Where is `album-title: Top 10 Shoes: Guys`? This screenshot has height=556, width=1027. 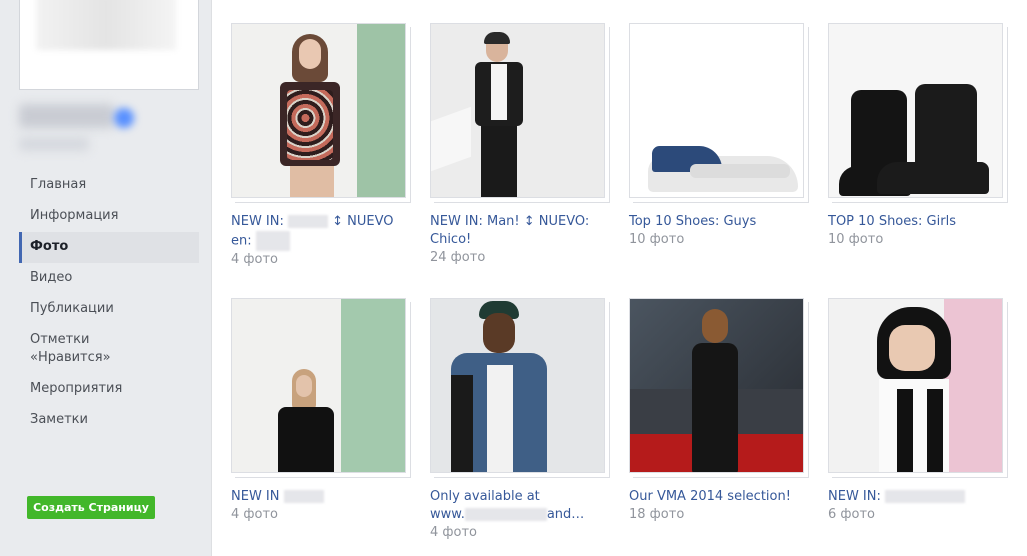 album-title: Top 10 Shoes: Guys is located at coordinates (719, 222).